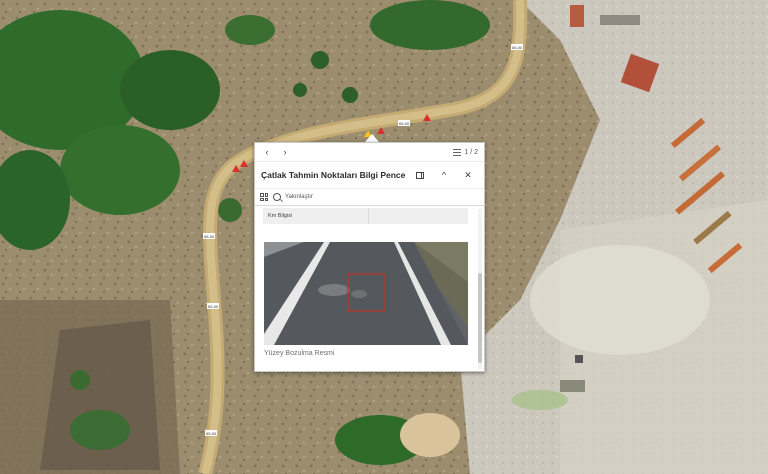 This screenshot has width=768, height=474. I want to click on list-icon, so click(457, 152).